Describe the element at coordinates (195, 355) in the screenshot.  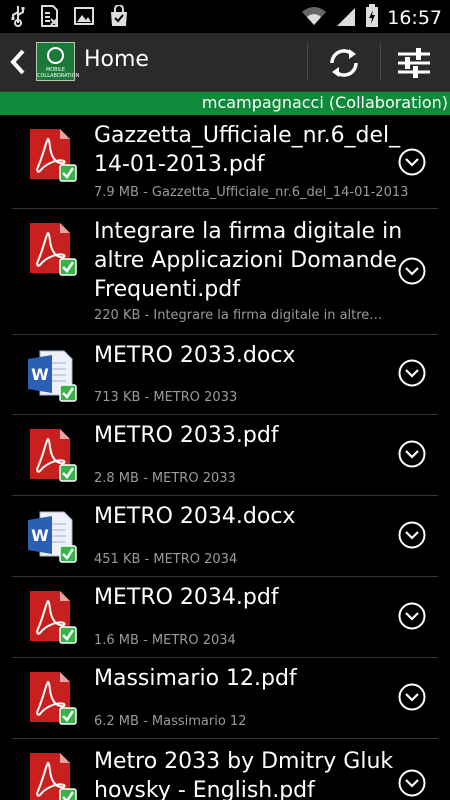
I see `file-name: METRO 2033.docx` at that location.